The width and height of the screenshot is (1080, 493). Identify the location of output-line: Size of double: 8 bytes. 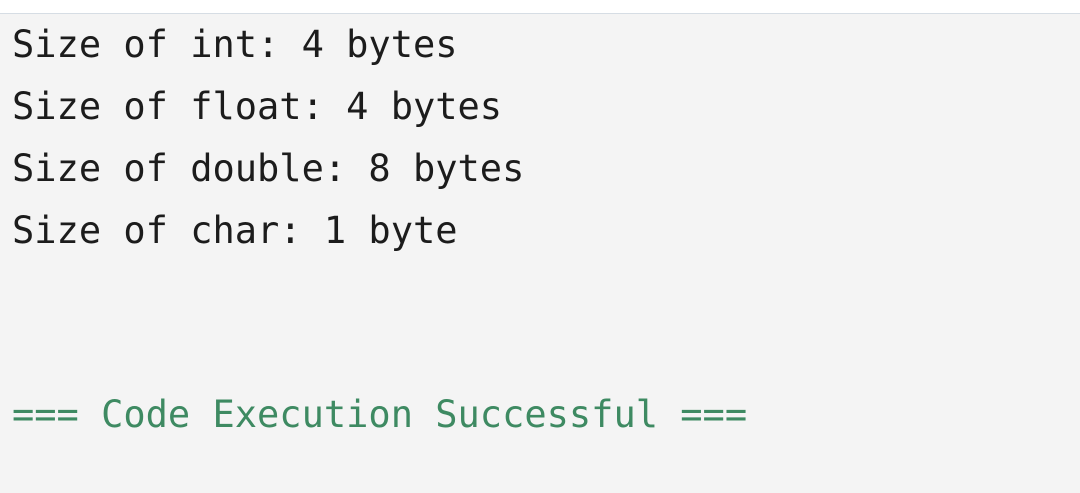
(268, 168).